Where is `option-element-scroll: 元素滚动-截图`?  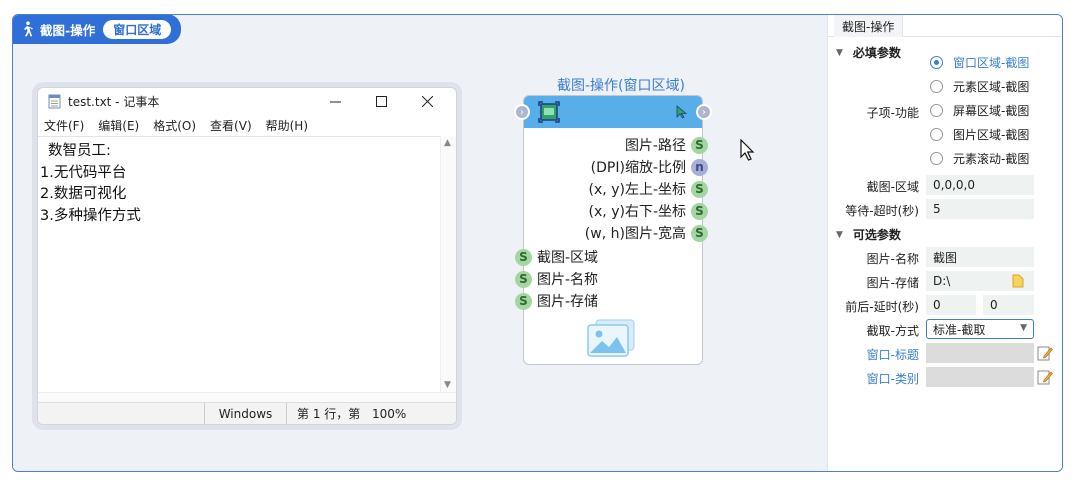 option-element-scroll: 元素滚动-截图 is located at coordinates (979, 158).